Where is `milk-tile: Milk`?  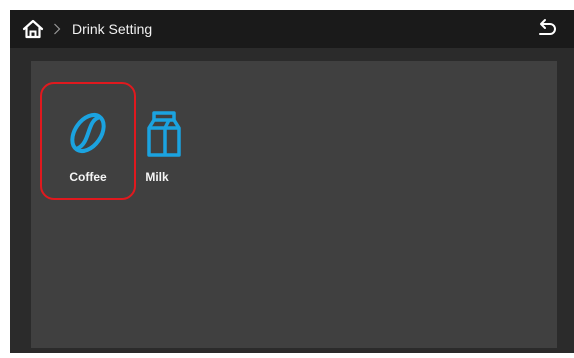
milk-tile: Milk is located at coordinates (179, 143).